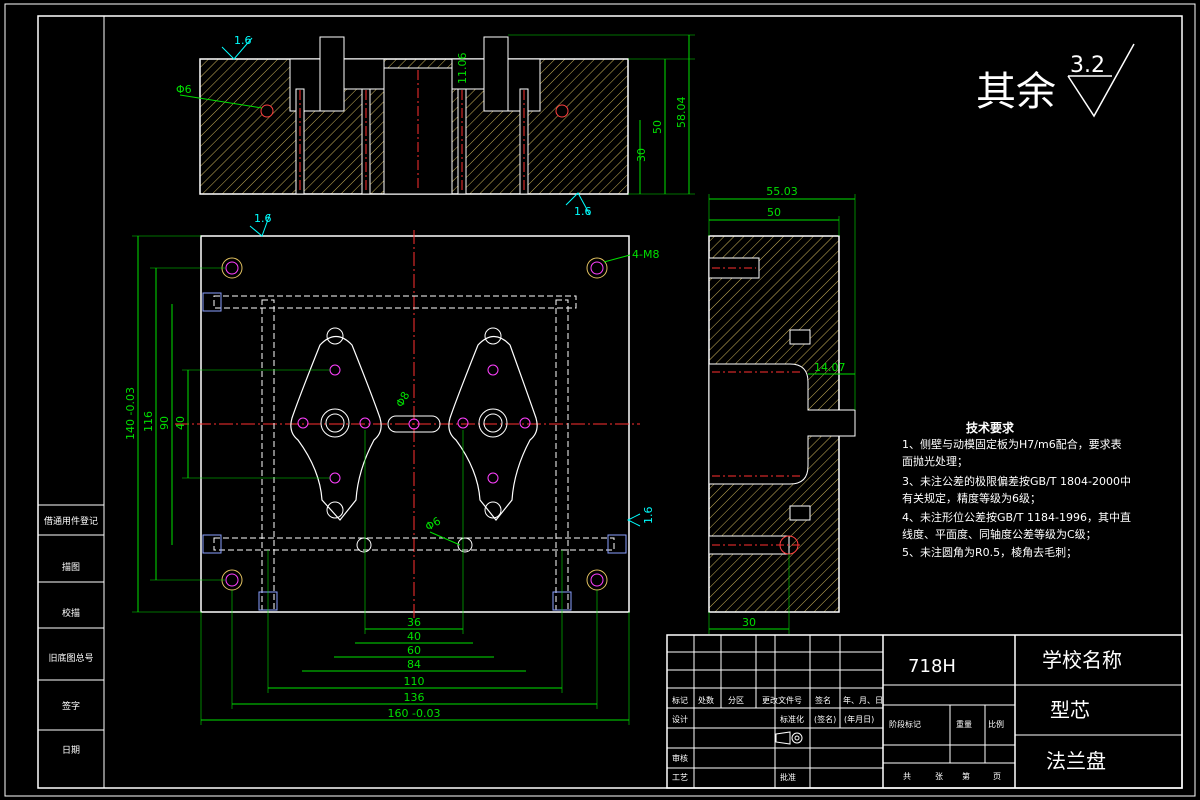  What do you see at coordinates (680, 758) in the screenshot?
I see `tb-row-review: 审核` at bounding box center [680, 758].